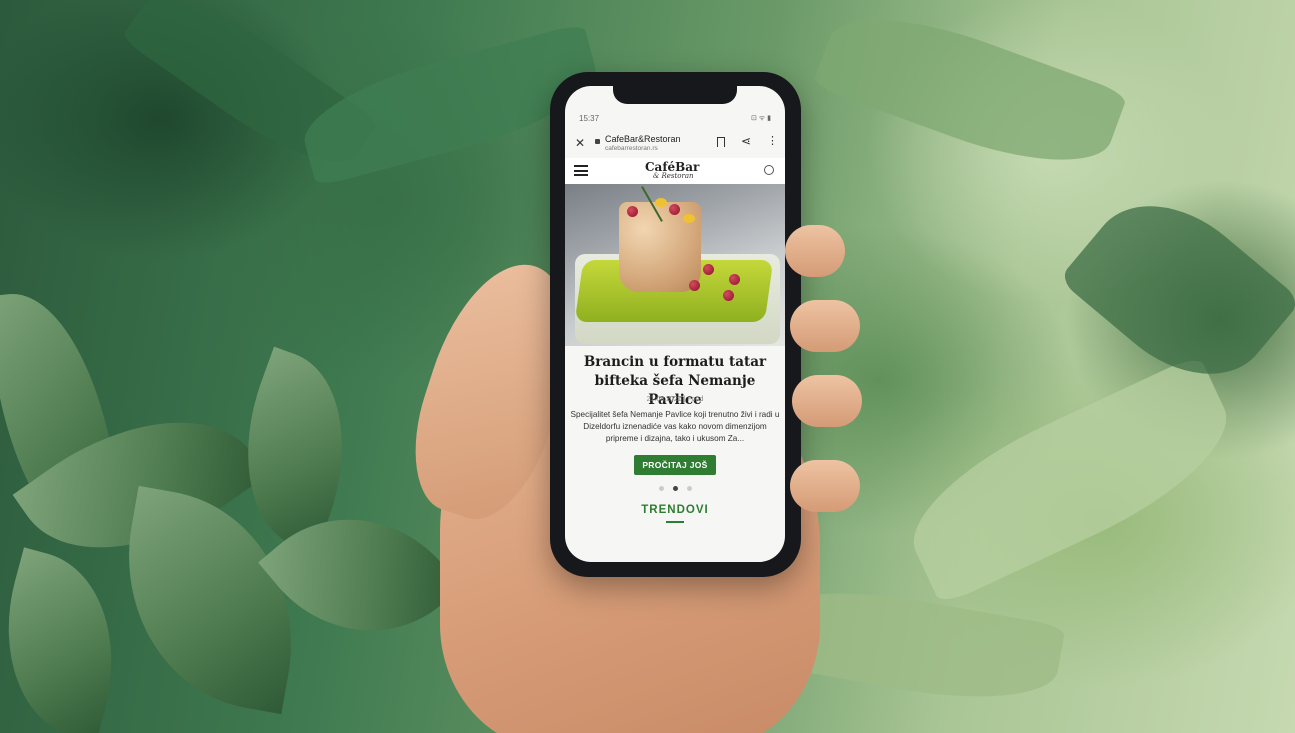 Image resolution: width=1295 pixels, height=733 pixels. I want to click on foreground-leaf, so click(70, 640).